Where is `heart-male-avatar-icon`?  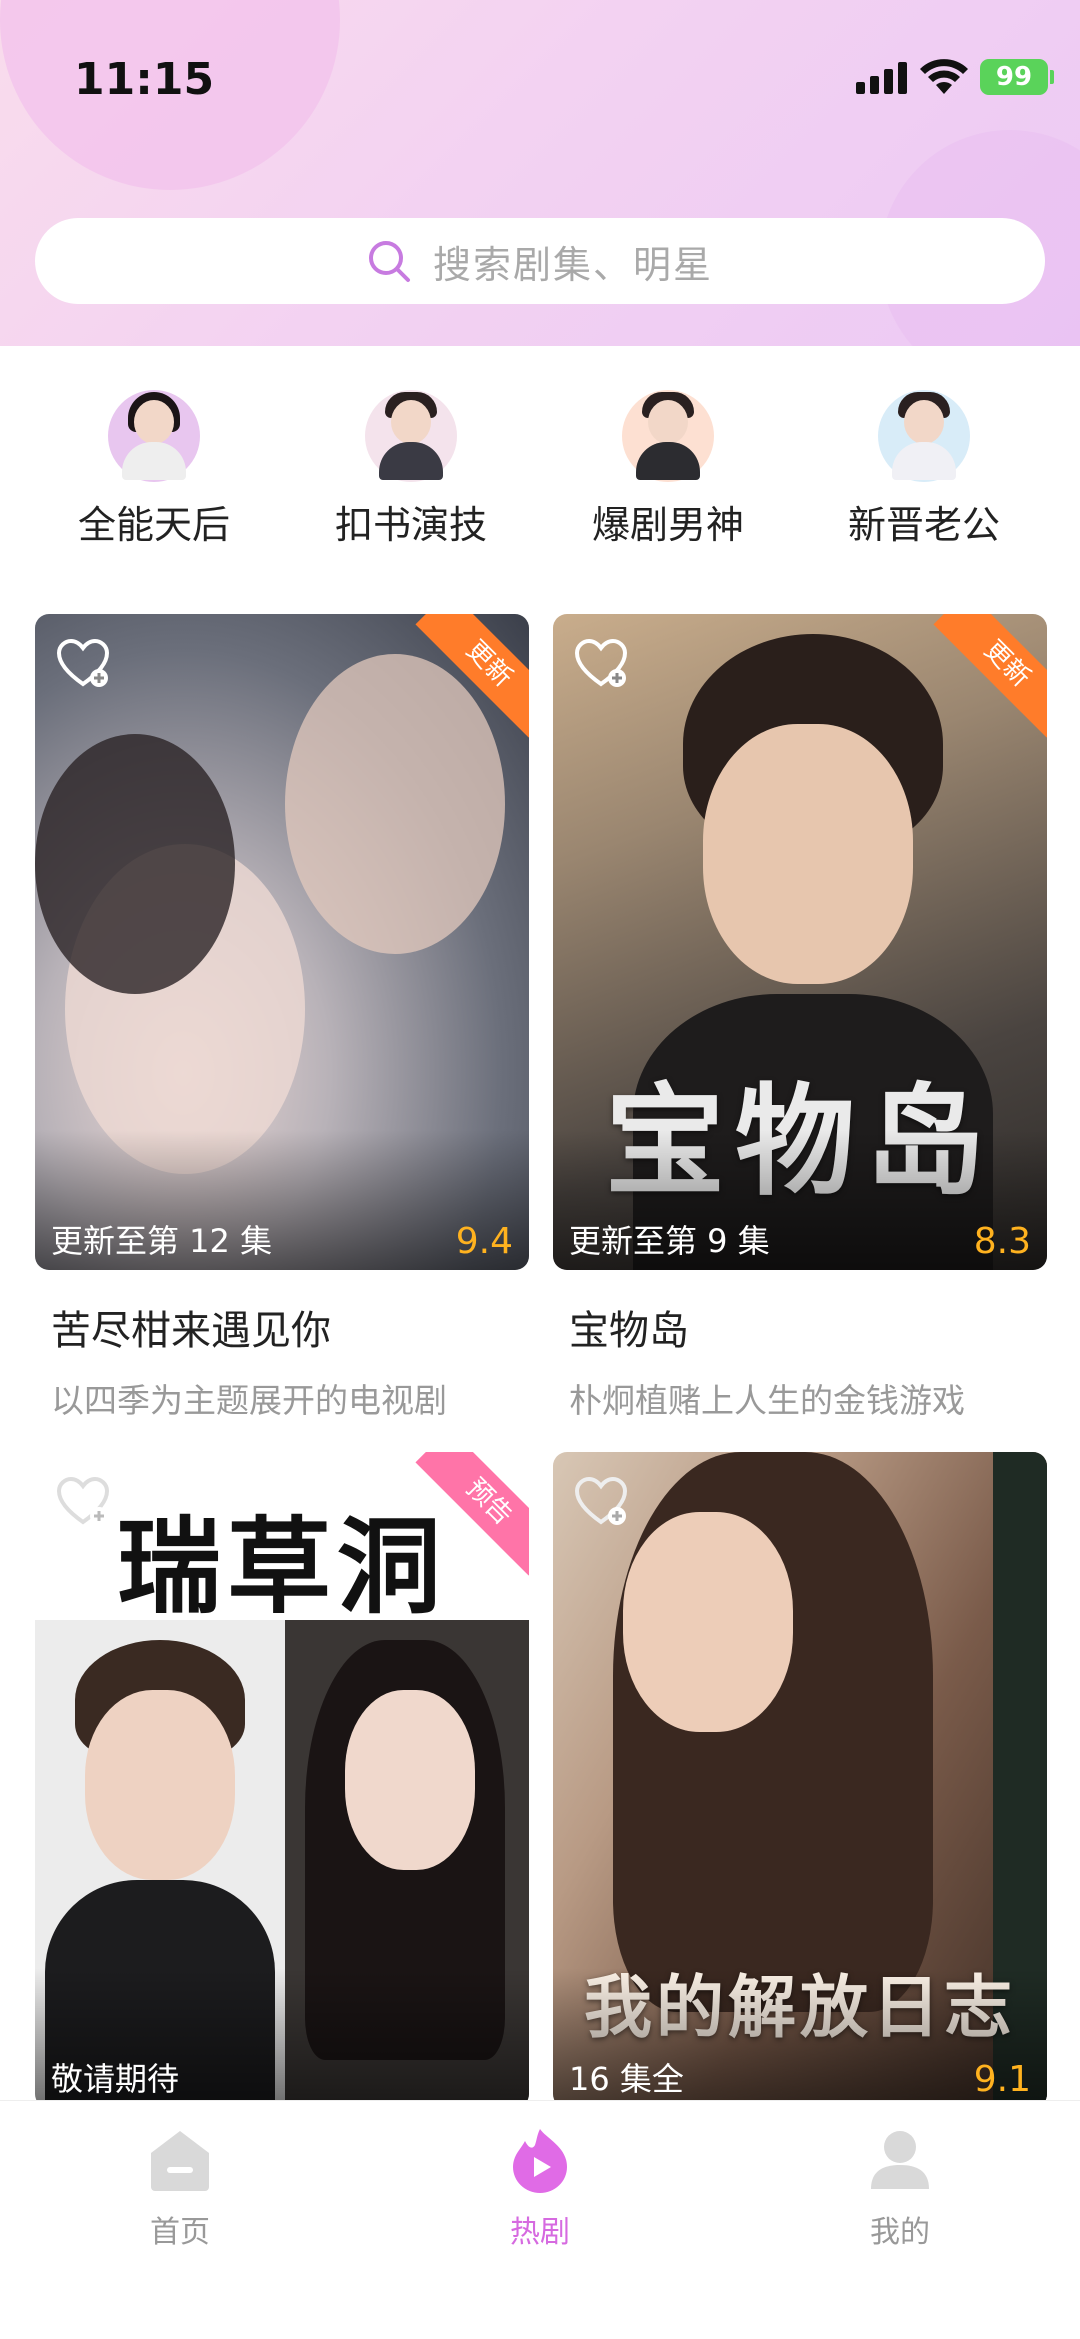
heart-male-avatar-icon is located at coordinates (924, 436).